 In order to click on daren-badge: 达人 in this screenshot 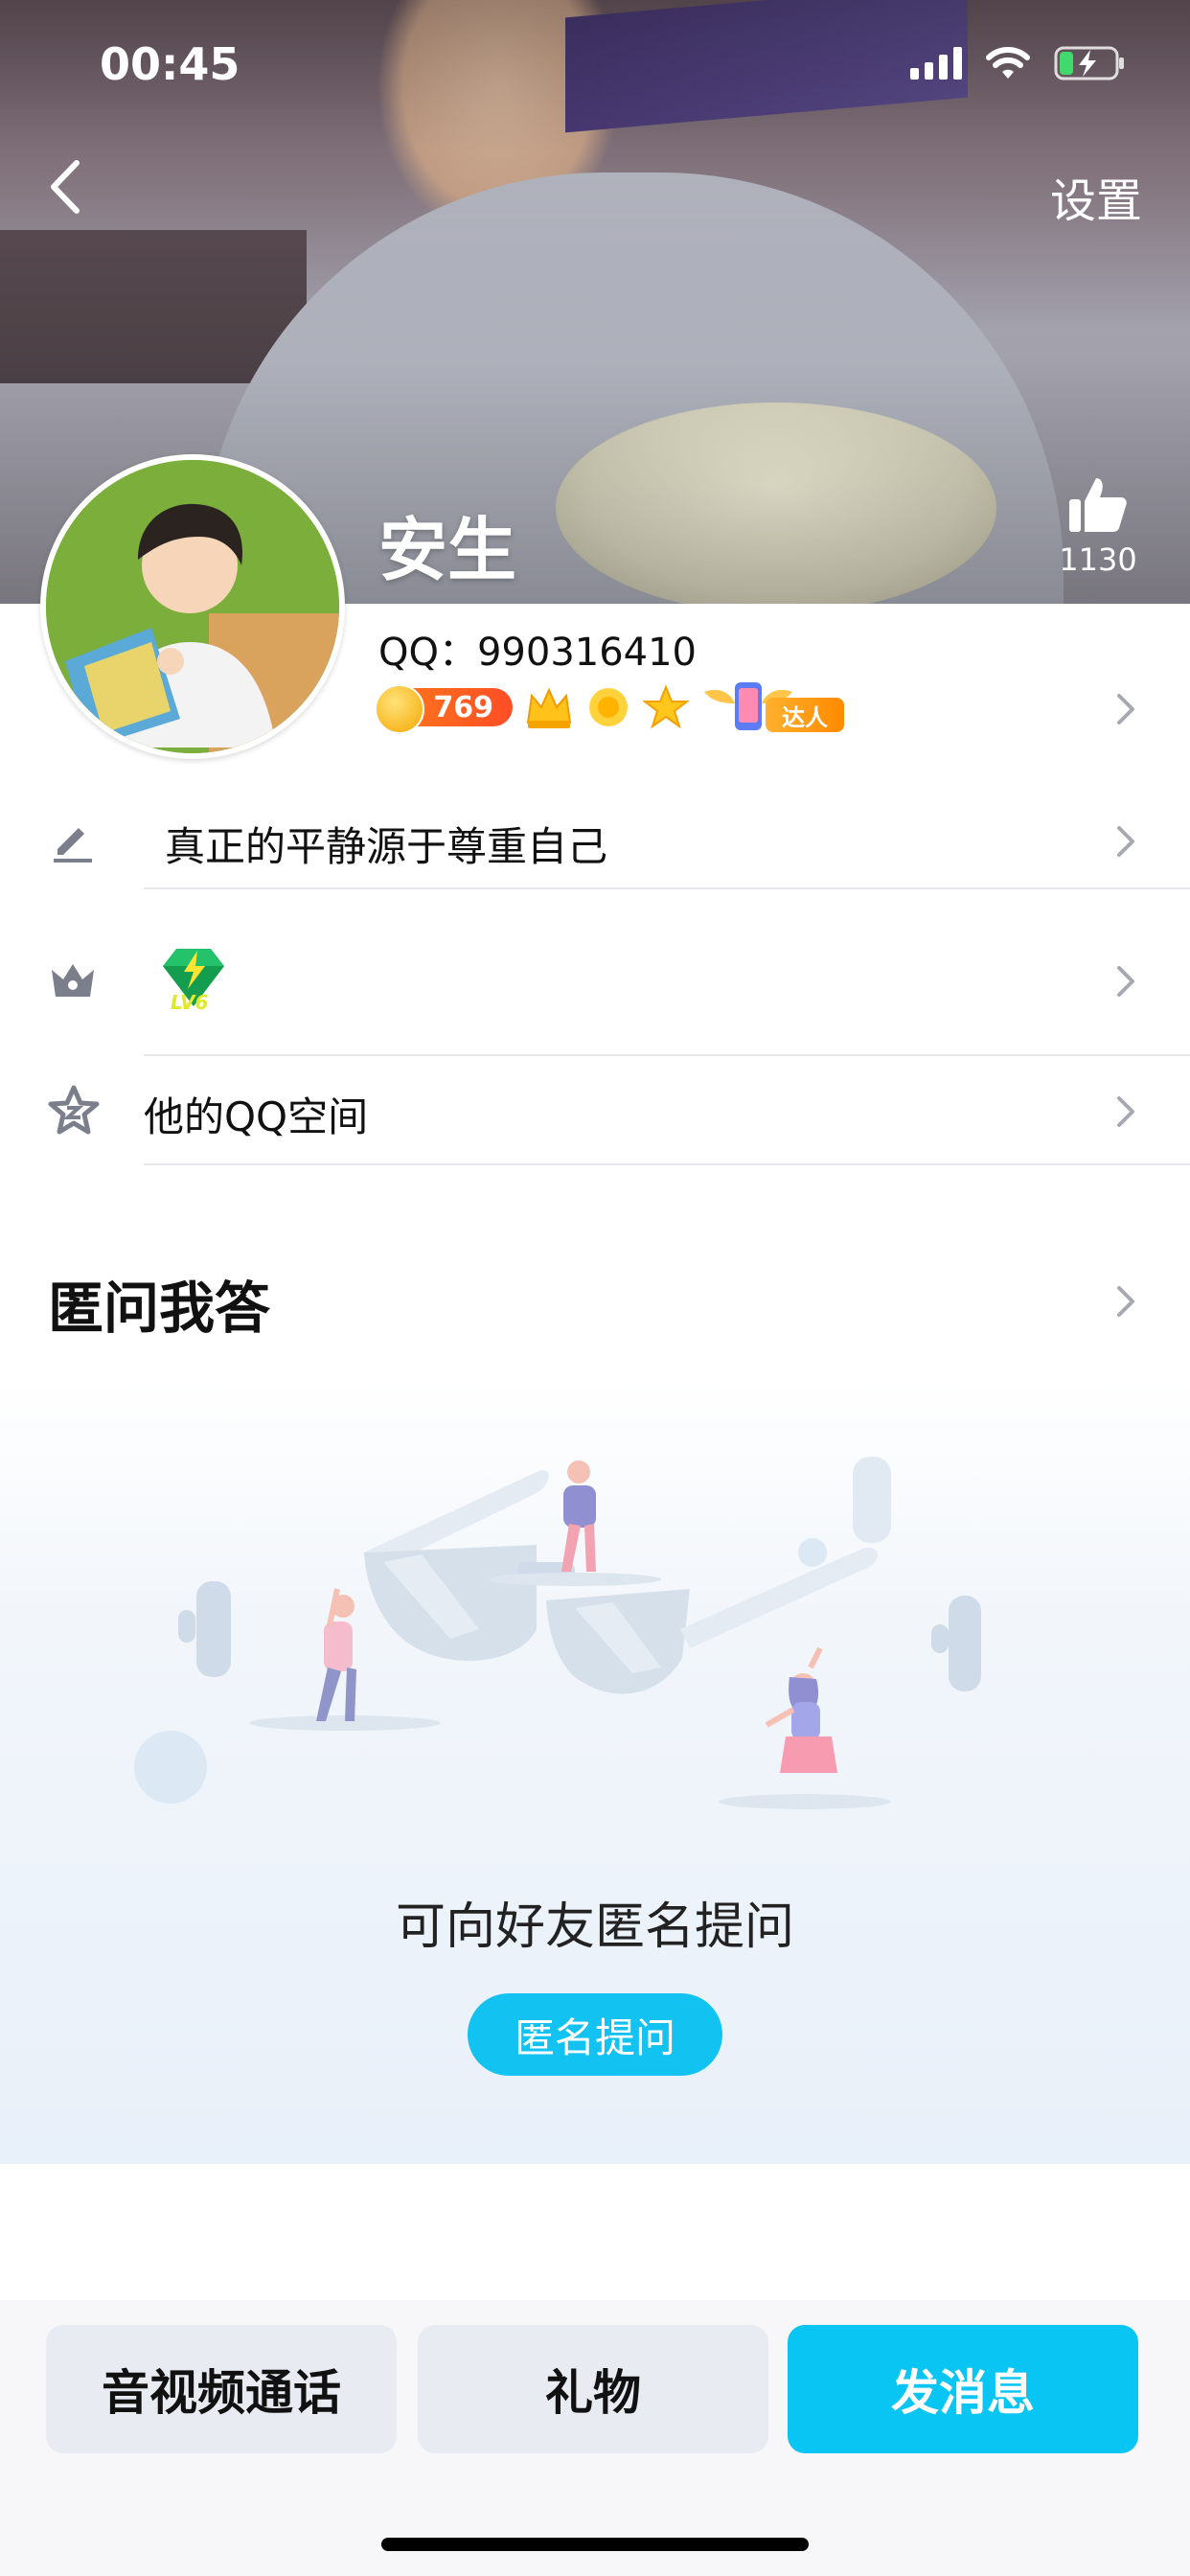, I will do `click(772, 707)`.